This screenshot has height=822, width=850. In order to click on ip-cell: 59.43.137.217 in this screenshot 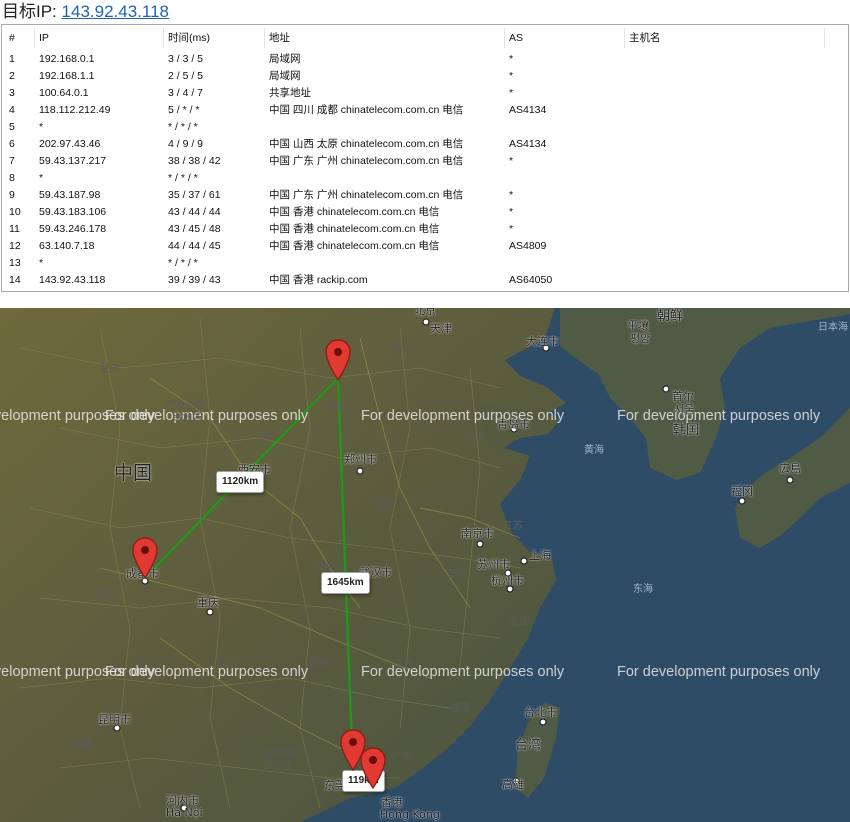, I will do `click(73, 161)`.